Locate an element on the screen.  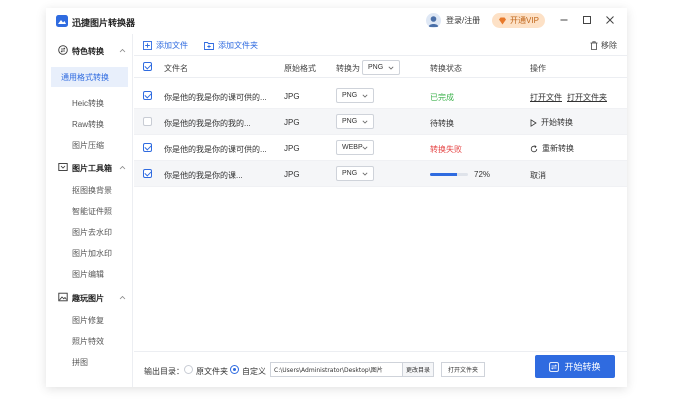
radio-original-label: 原文件夹 is located at coordinates (212, 371).